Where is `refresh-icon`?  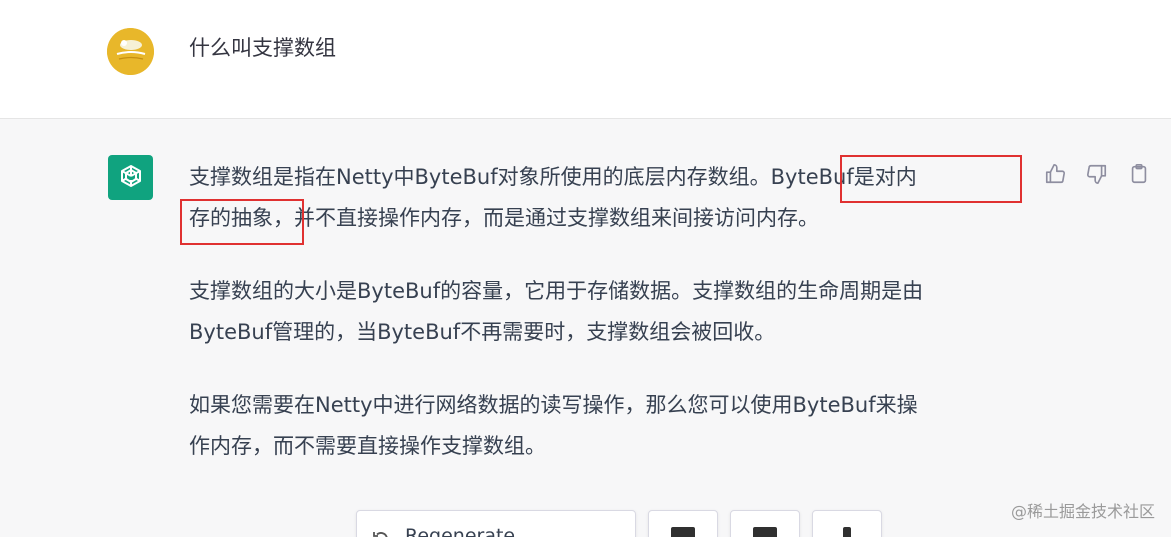 refresh-icon is located at coordinates (381, 533).